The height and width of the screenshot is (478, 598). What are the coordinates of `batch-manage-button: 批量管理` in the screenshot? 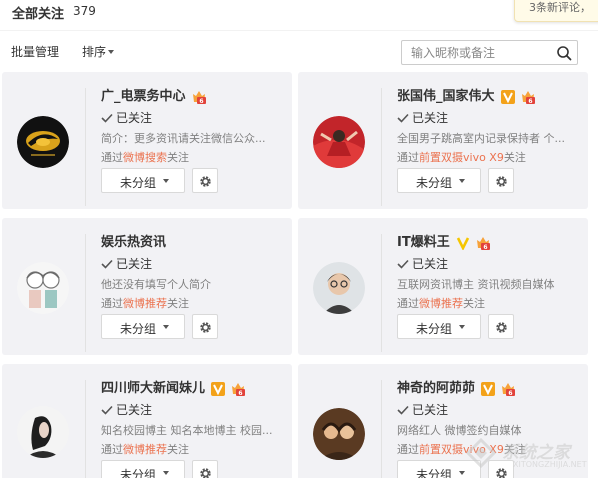 It's located at (35, 51).